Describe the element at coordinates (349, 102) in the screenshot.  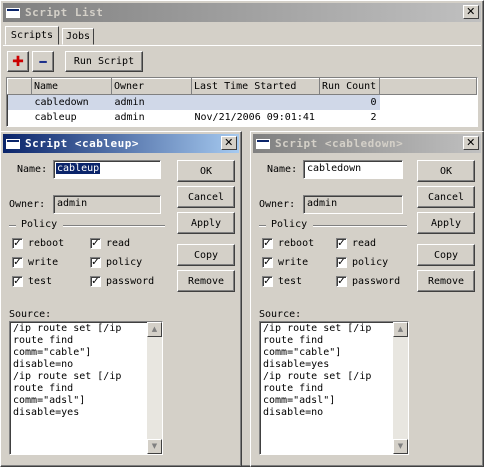
I see `row-run-count: 0` at that location.